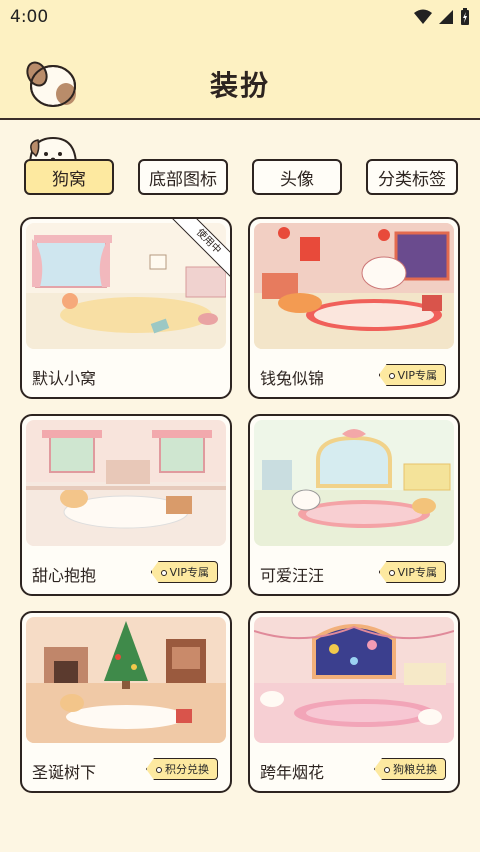 The height and width of the screenshot is (852, 480). Describe the element at coordinates (465, 16) in the screenshot. I see `battery-icon` at that location.